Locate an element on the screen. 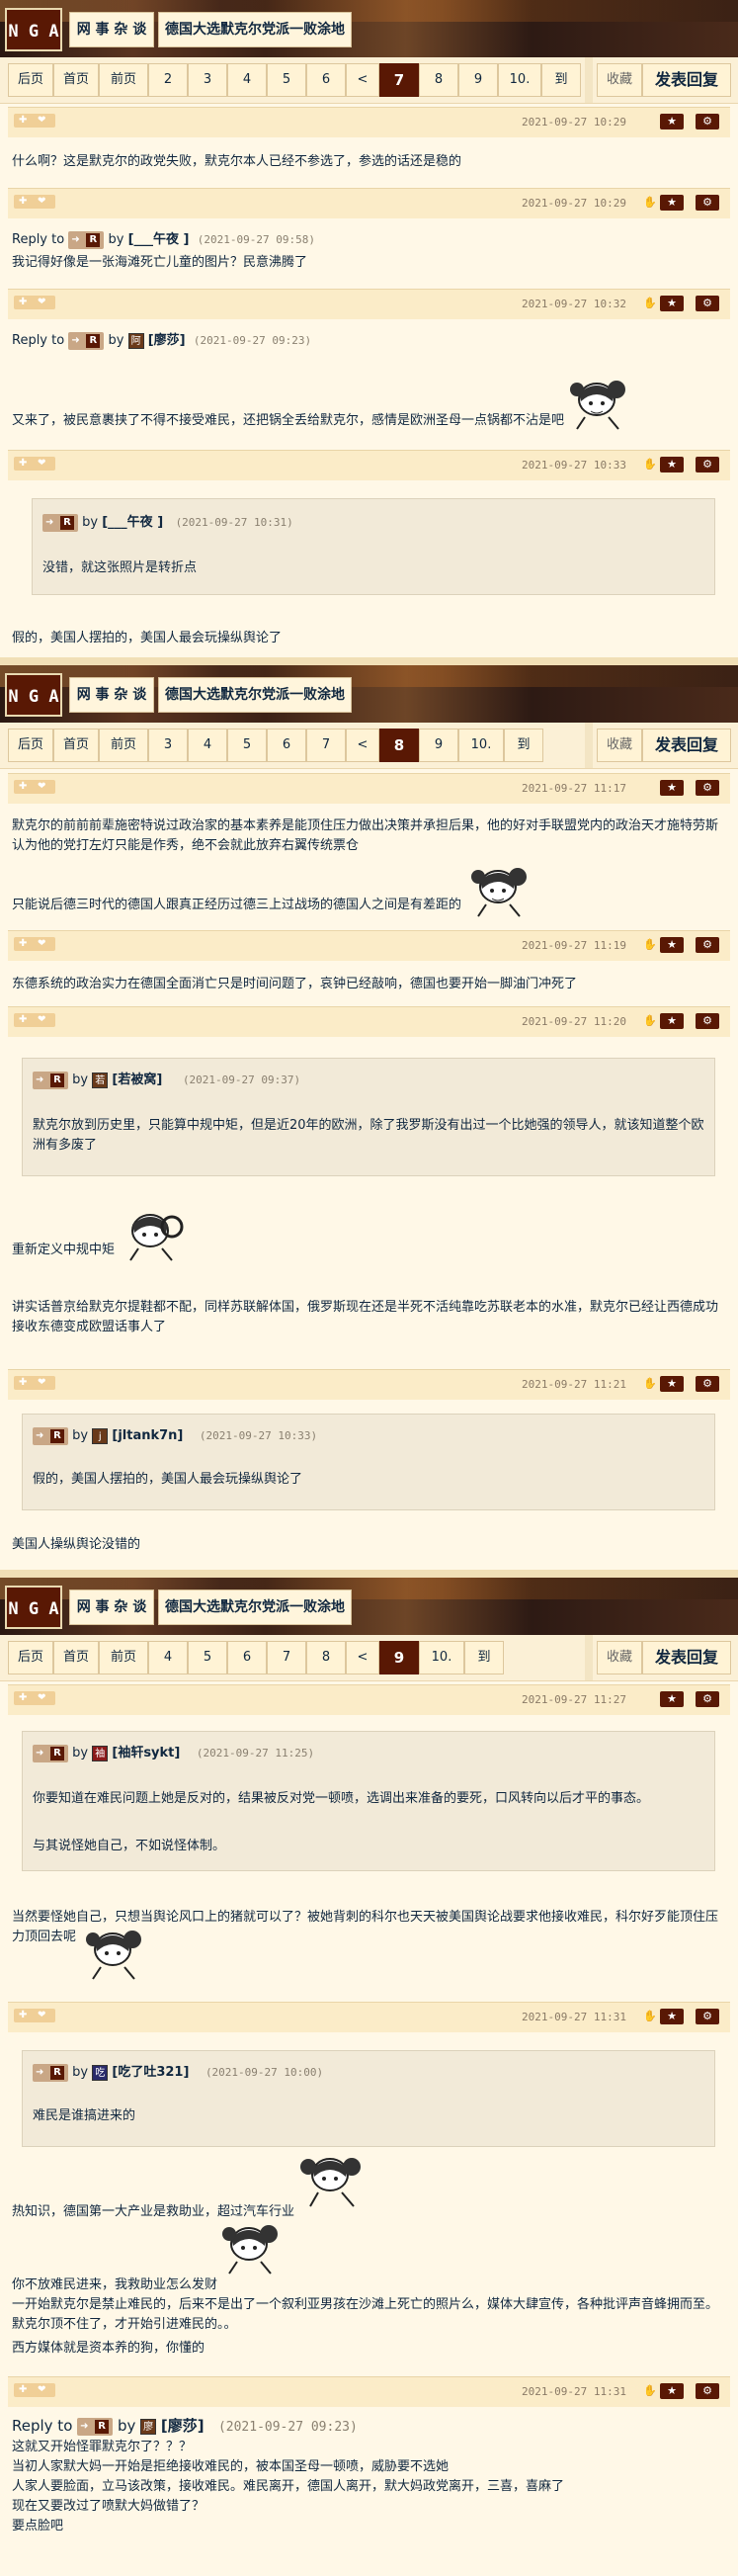 Image resolution: width=738 pixels, height=2576 pixels. page-number: 2 is located at coordinates (168, 80).